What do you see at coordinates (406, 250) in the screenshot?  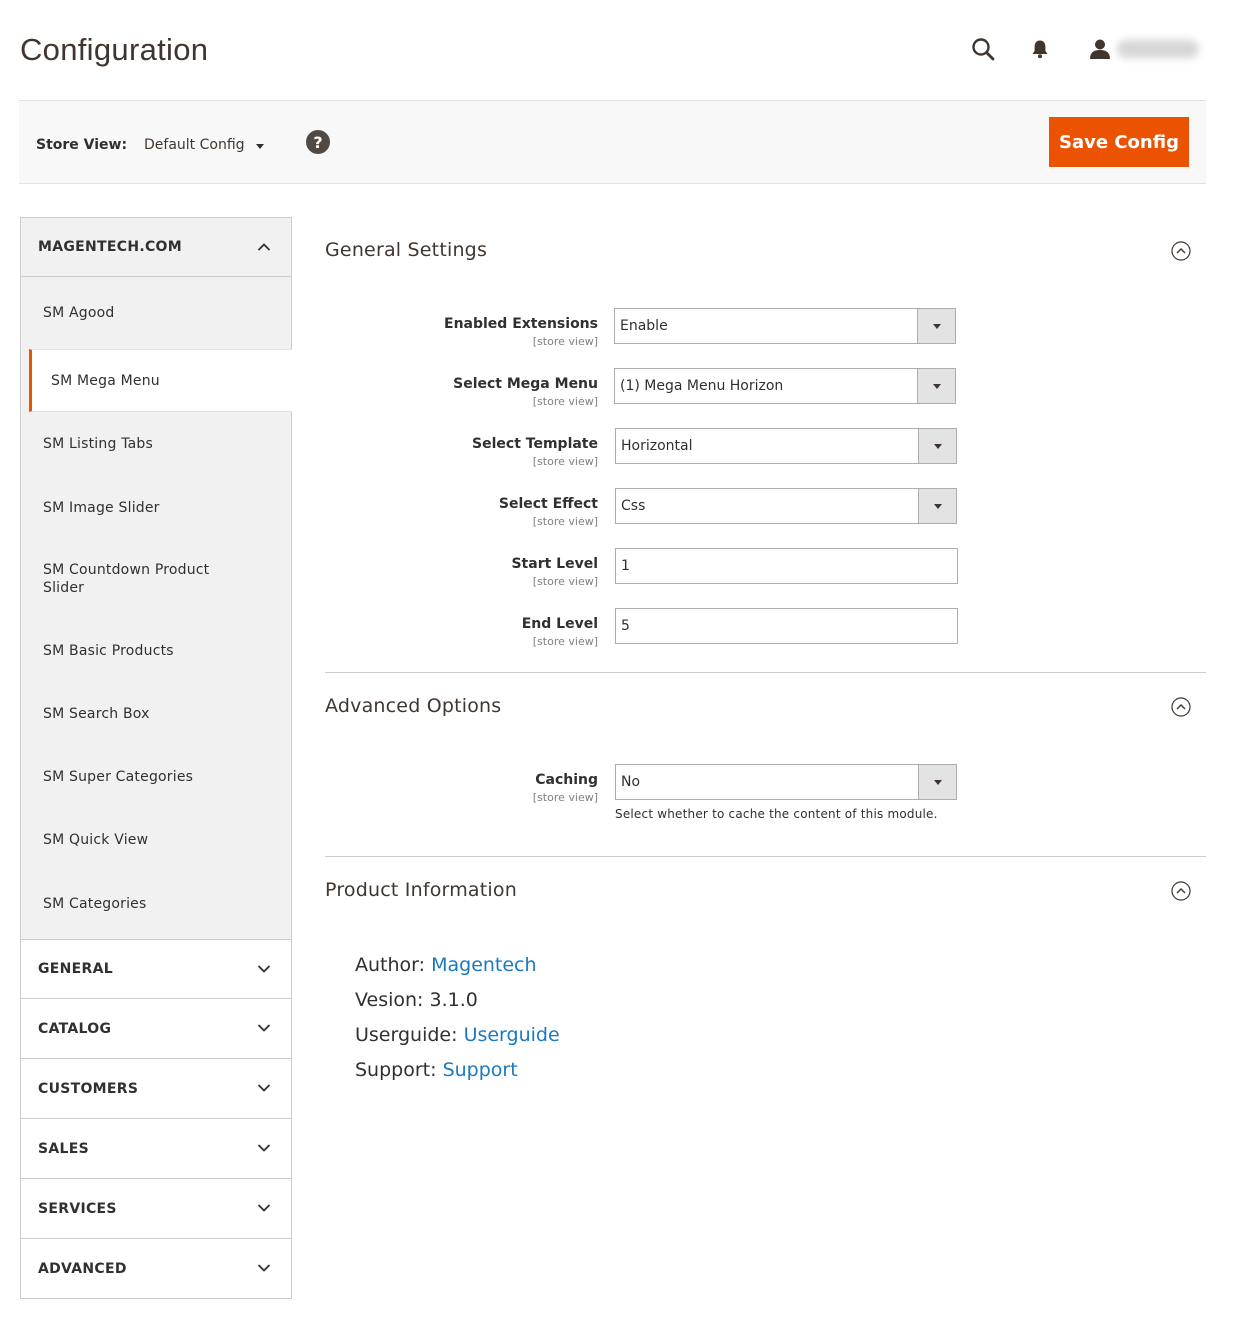 I see `section-title: General Settings` at bounding box center [406, 250].